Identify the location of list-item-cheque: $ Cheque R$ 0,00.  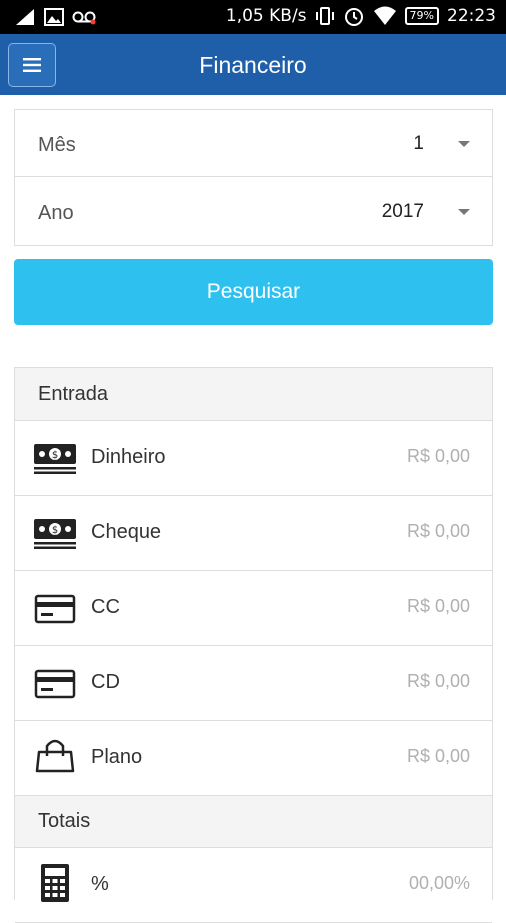
(253, 533).